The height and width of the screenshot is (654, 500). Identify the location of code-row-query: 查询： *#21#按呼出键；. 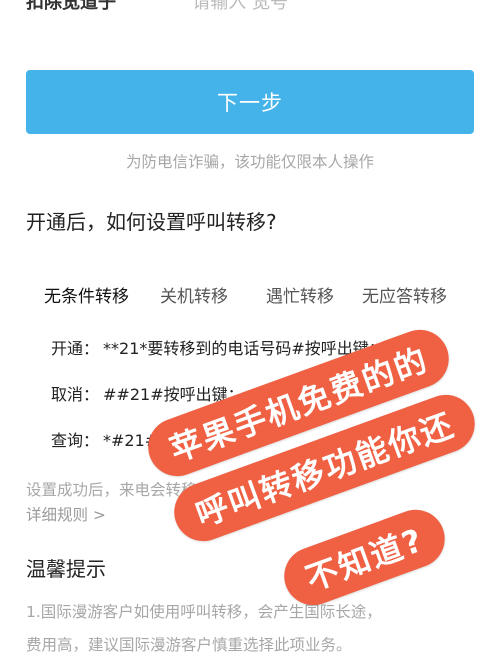
(144, 439).